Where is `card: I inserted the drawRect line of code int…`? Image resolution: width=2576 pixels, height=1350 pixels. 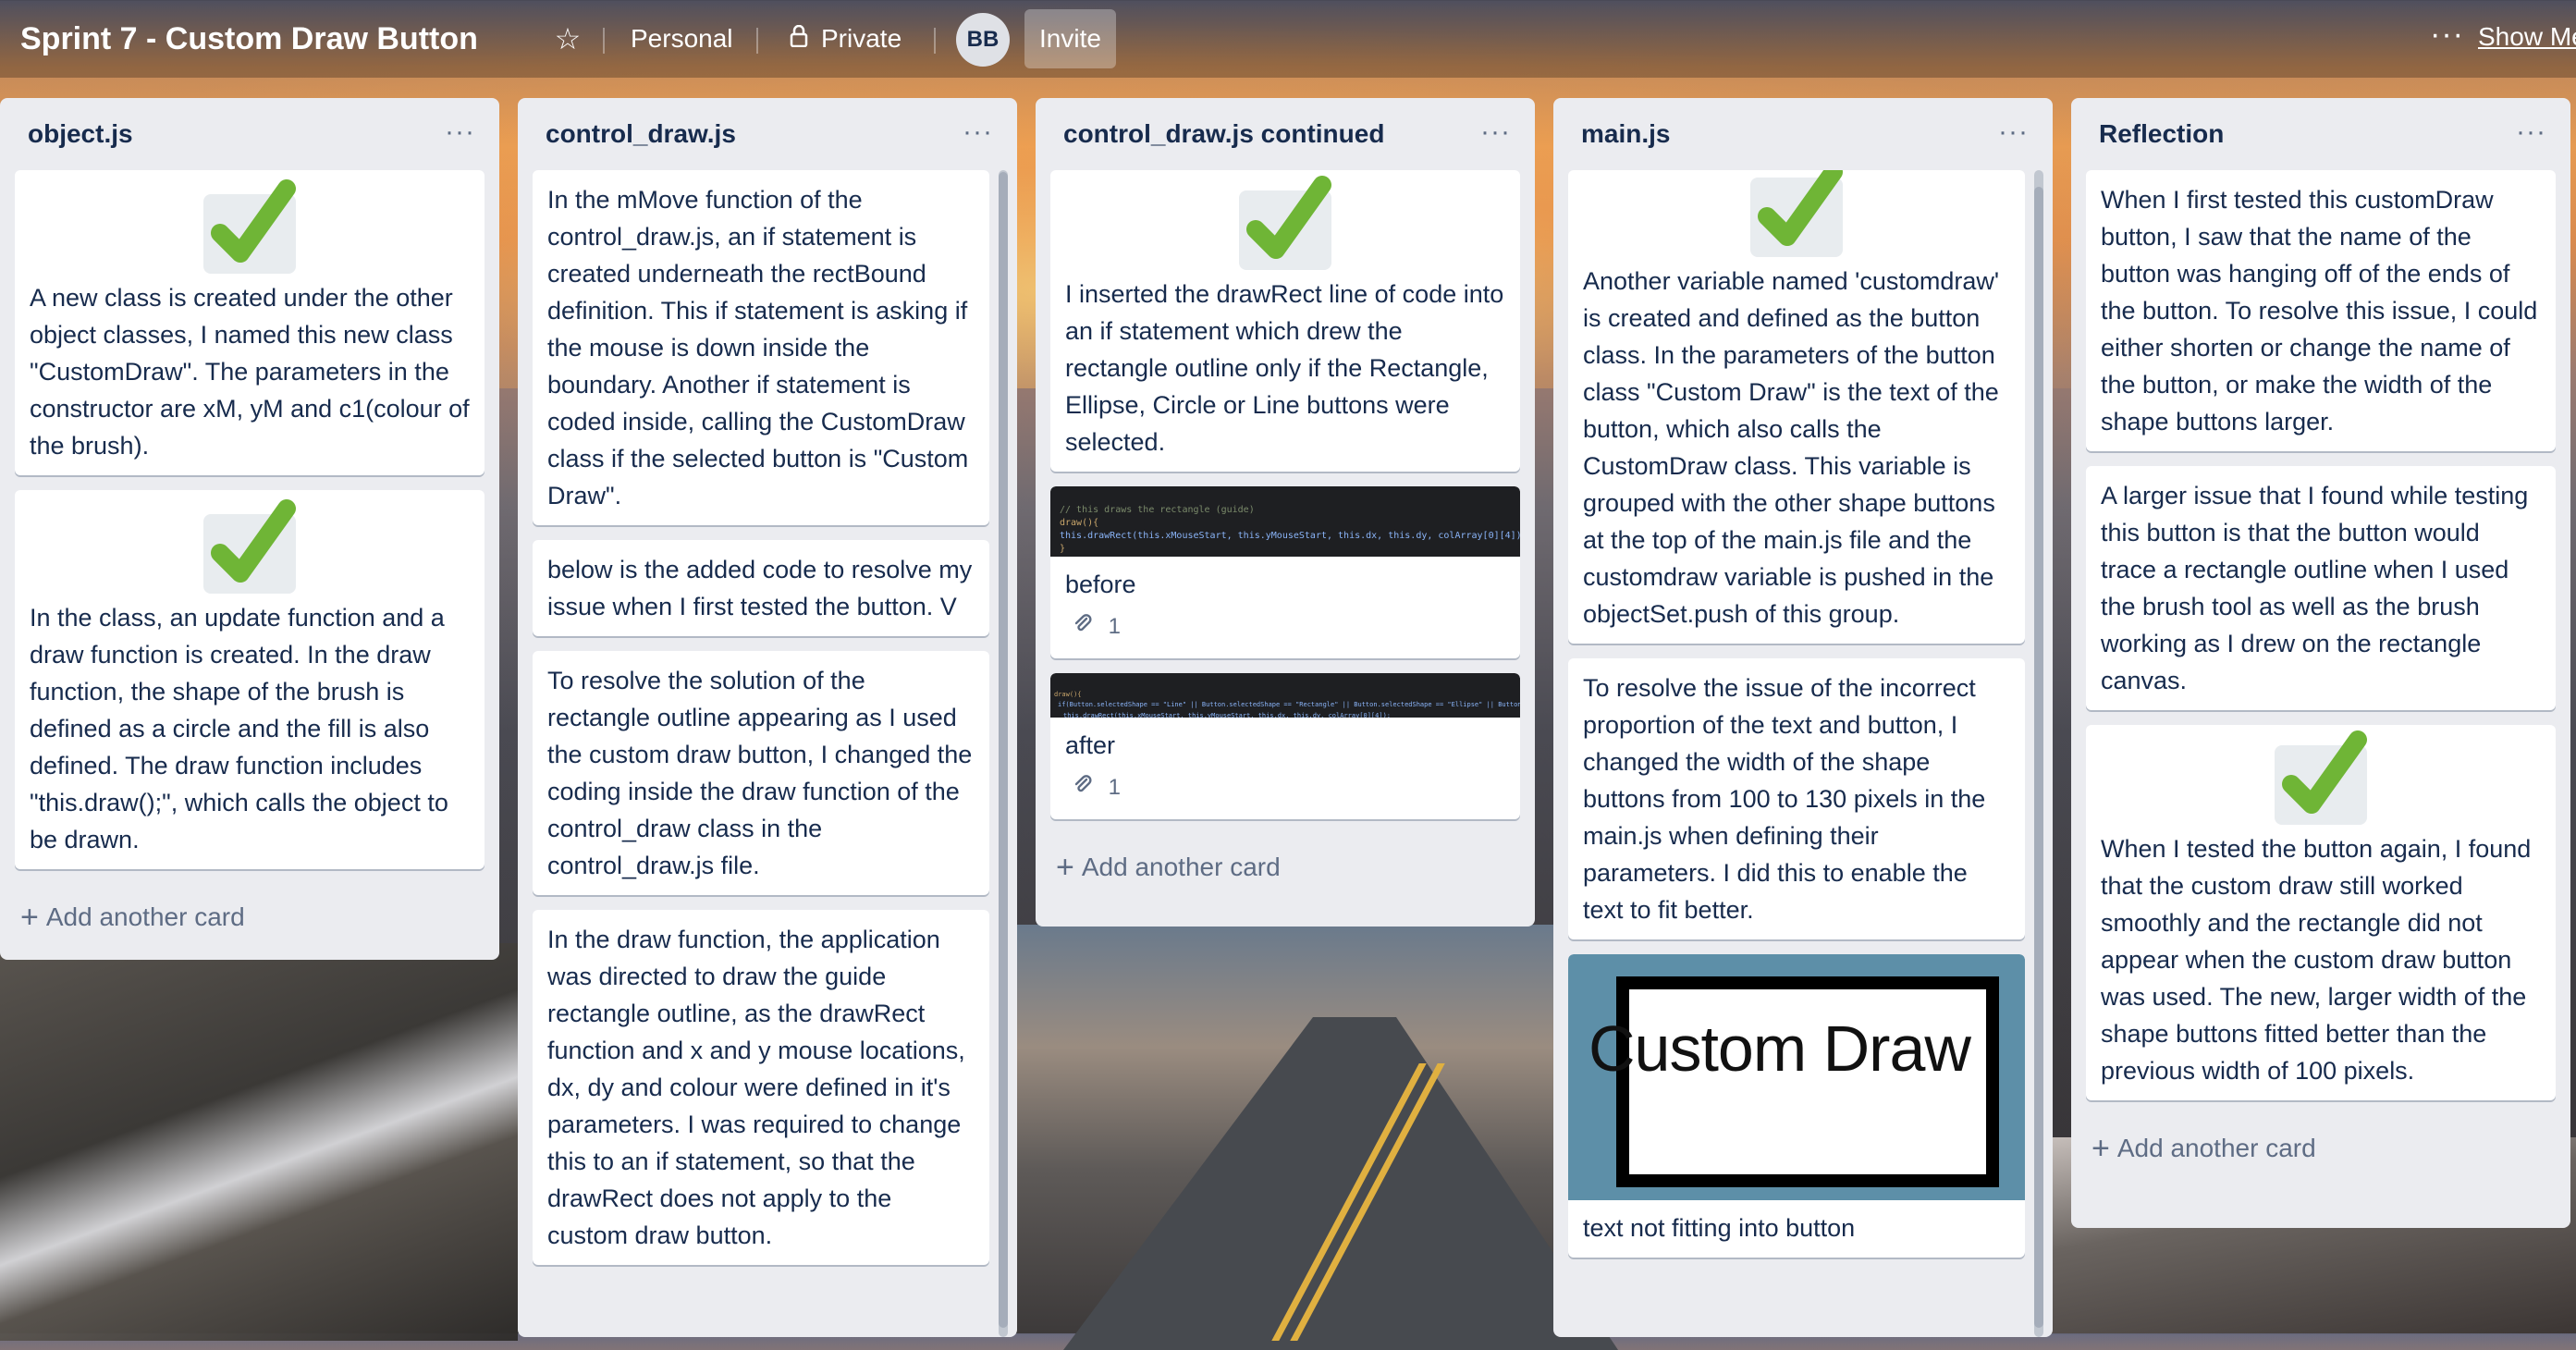 card: I inserted the drawRect line of code int… is located at coordinates (1285, 321).